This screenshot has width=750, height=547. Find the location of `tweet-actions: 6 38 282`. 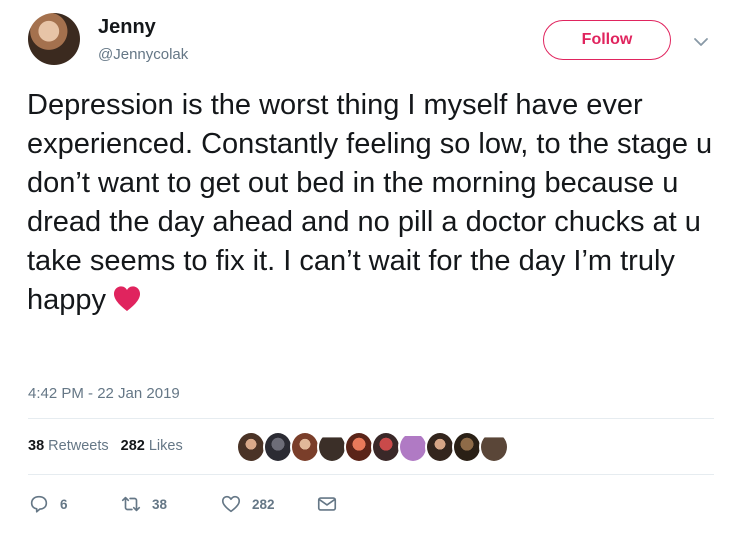

tweet-actions: 6 38 282 is located at coordinates (188, 504).